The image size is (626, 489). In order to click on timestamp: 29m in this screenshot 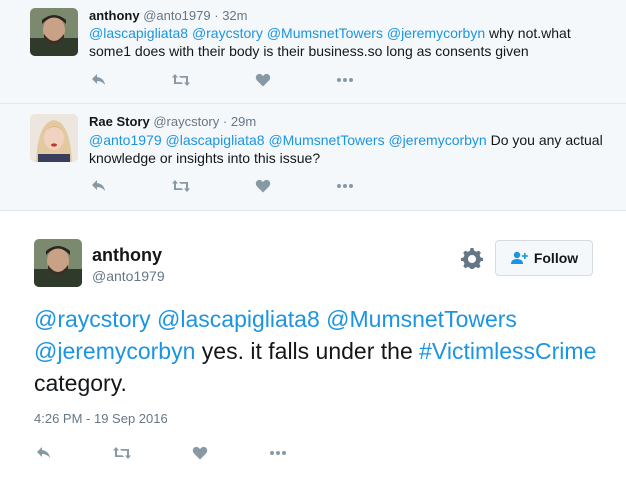, I will do `click(243, 121)`.